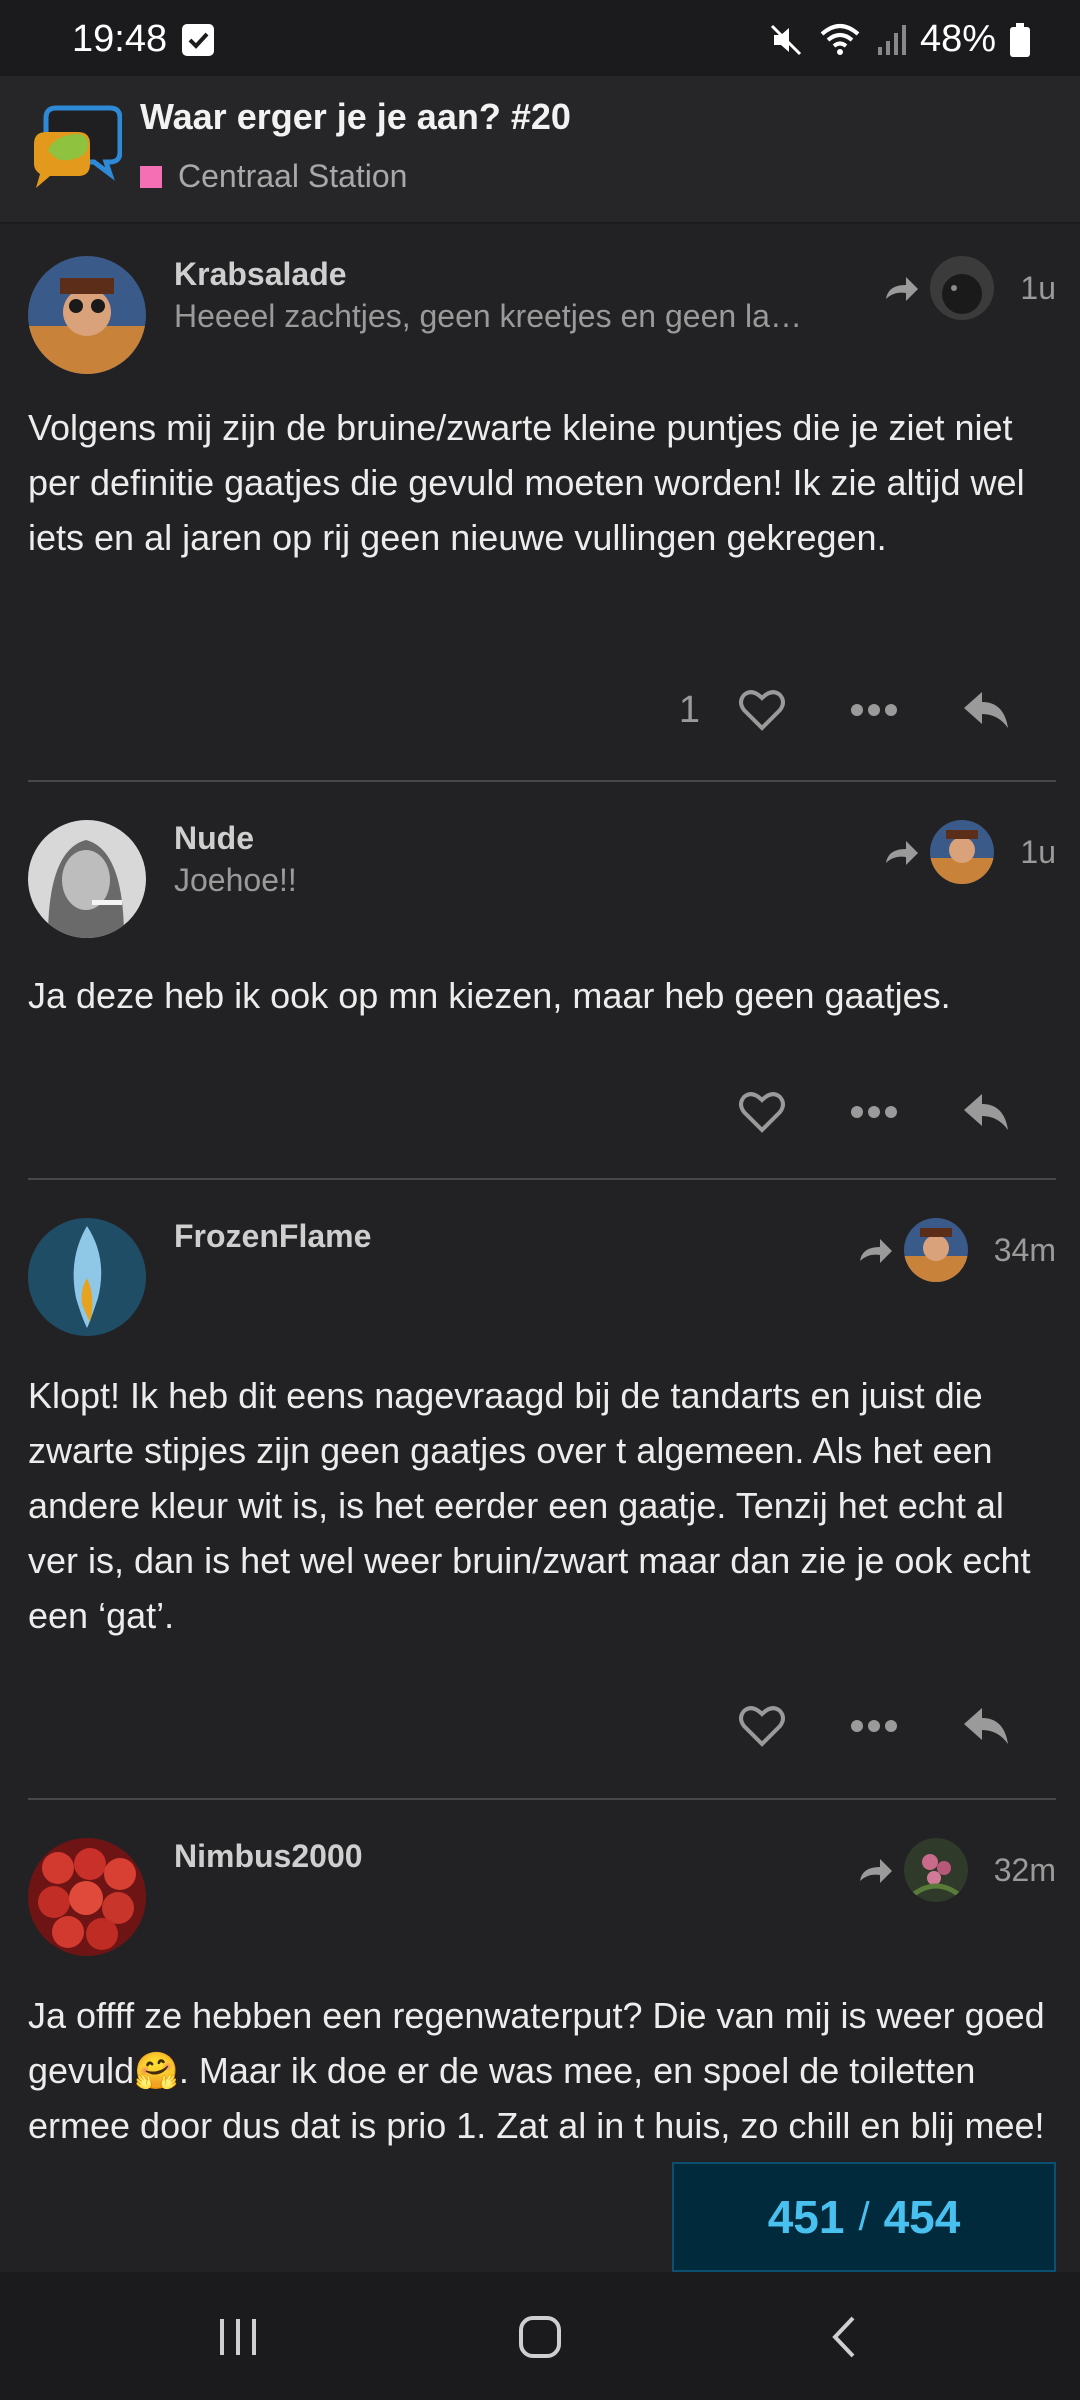 This screenshot has height=2400, width=1080. I want to click on topic-progress: 451 / 454, so click(864, 2217).